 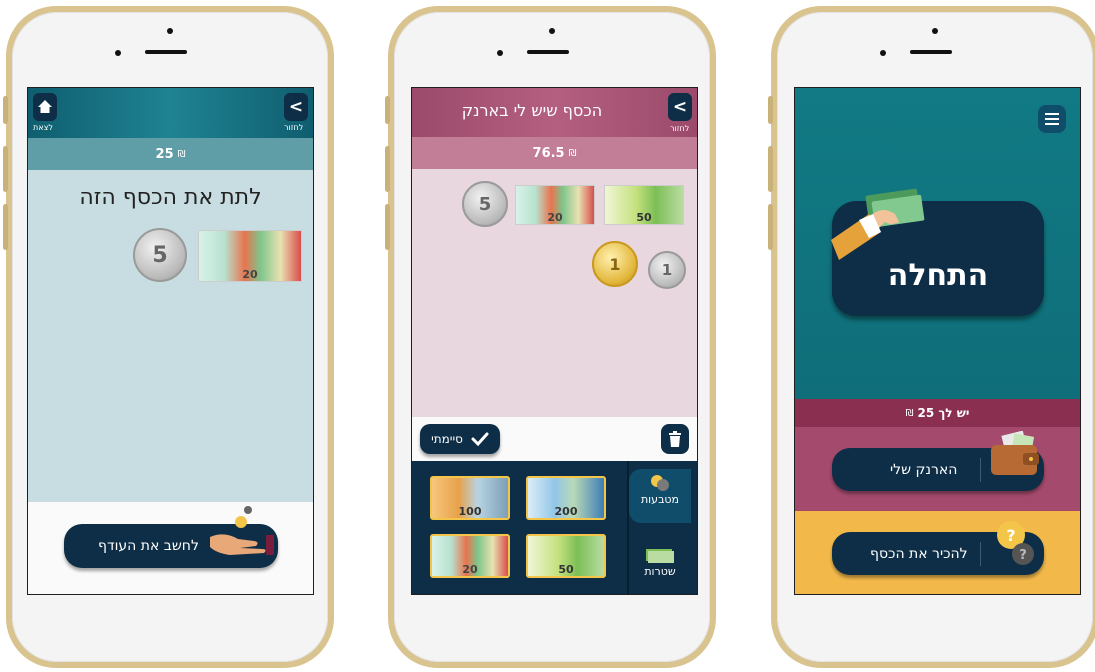 I want to click on hand-with-coins-icon, so click(x=242, y=530).